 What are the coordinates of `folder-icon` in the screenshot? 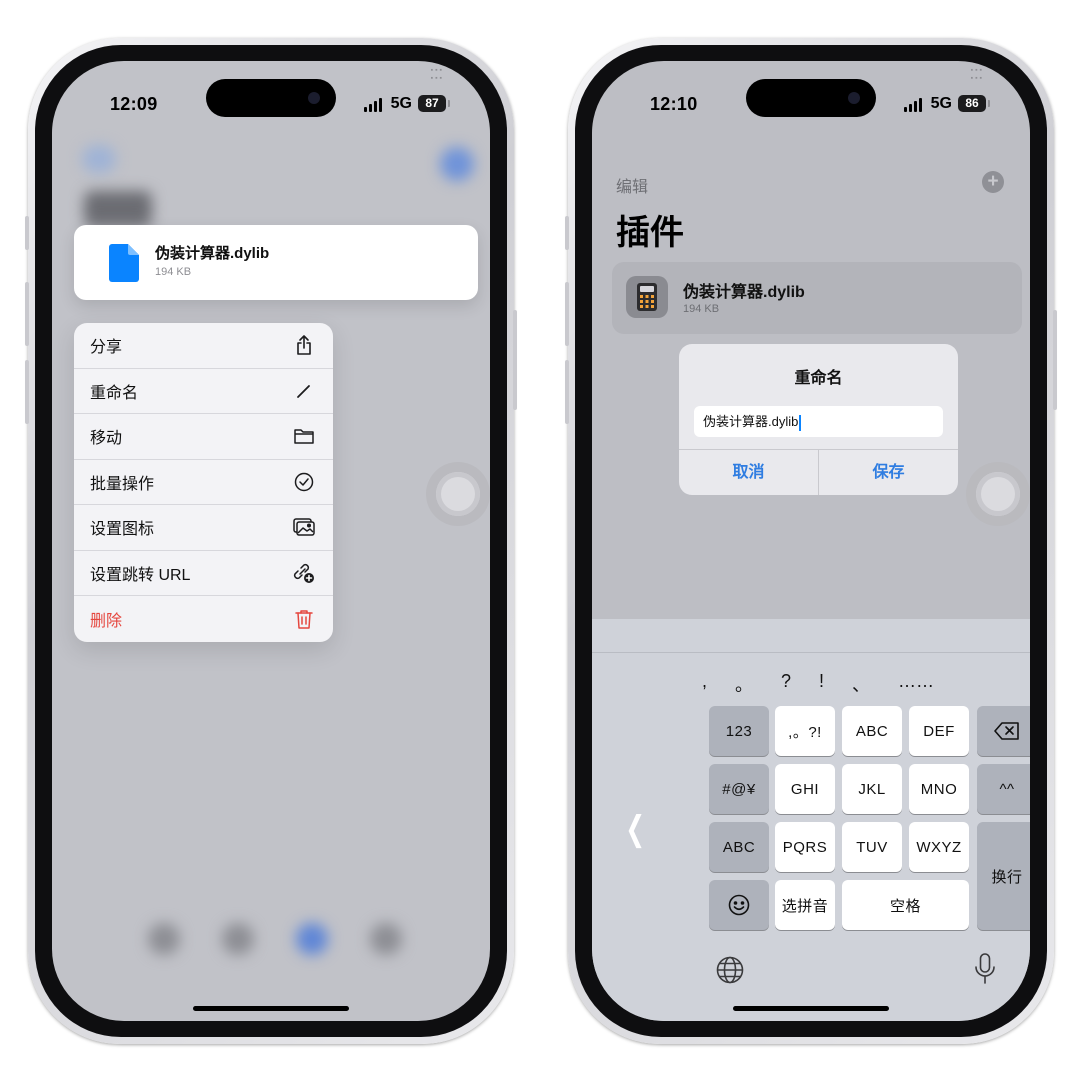 It's located at (304, 436).